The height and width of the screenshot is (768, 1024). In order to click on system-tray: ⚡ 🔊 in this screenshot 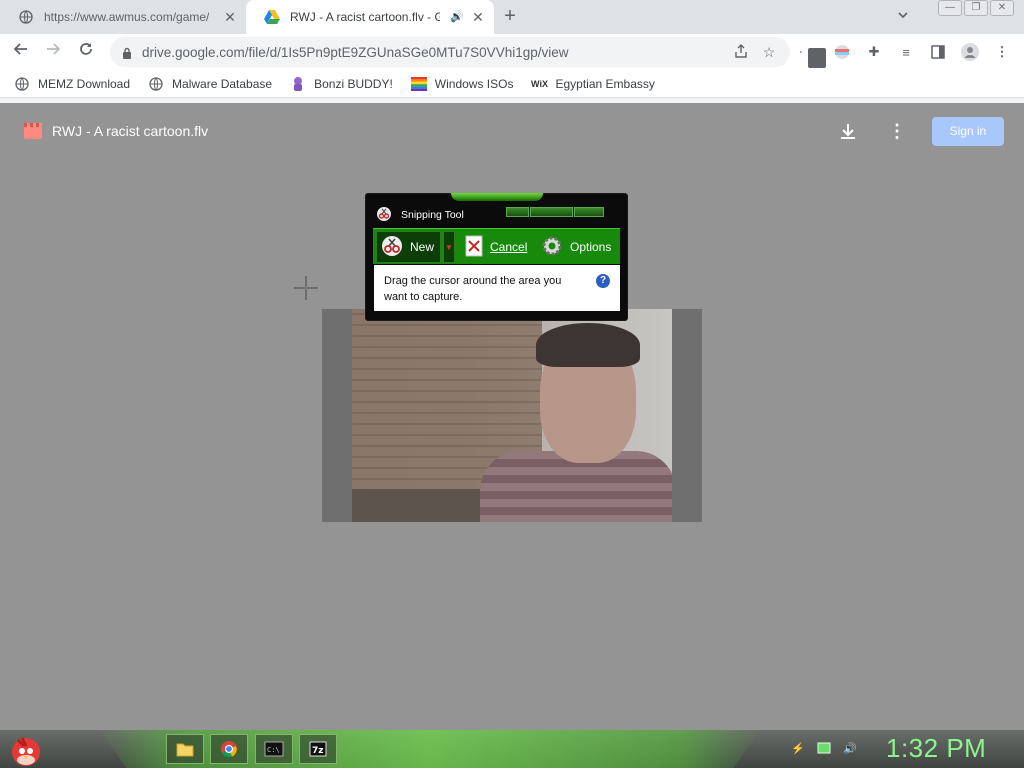, I will do `click(824, 748)`.